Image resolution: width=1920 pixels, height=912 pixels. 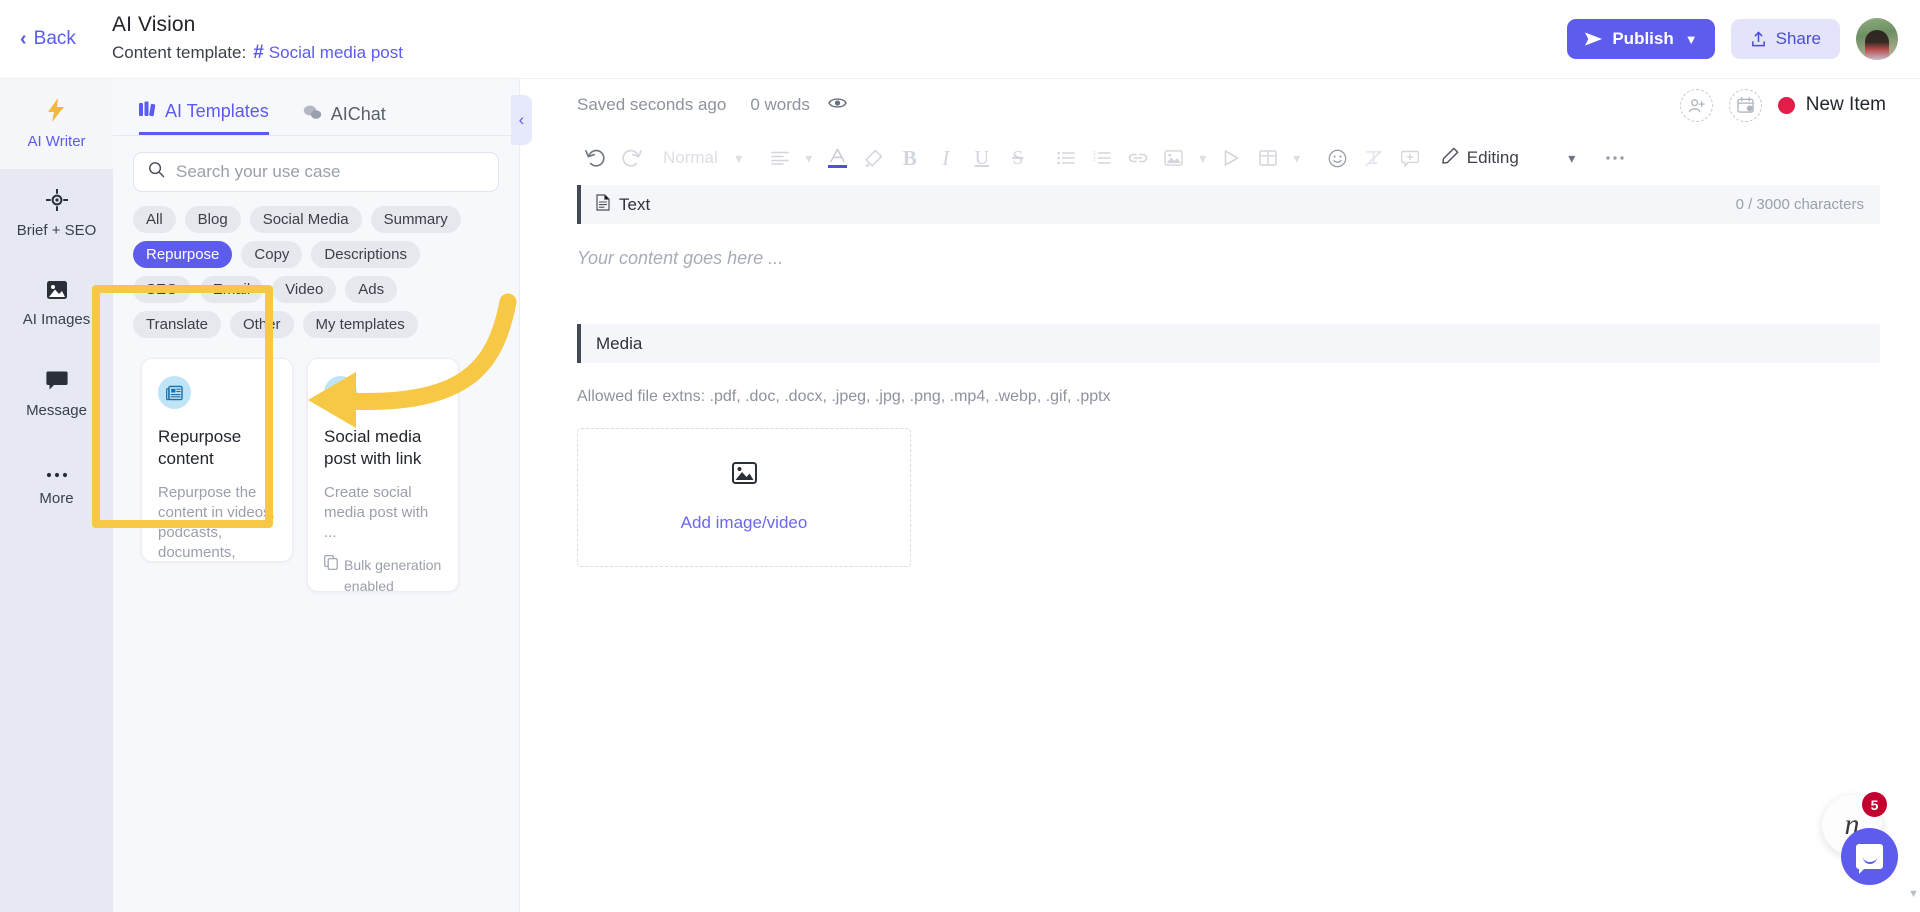 What do you see at coordinates (56, 230) in the screenshot?
I see `rail-item-label: Brief + SEO` at bounding box center [56, 230].